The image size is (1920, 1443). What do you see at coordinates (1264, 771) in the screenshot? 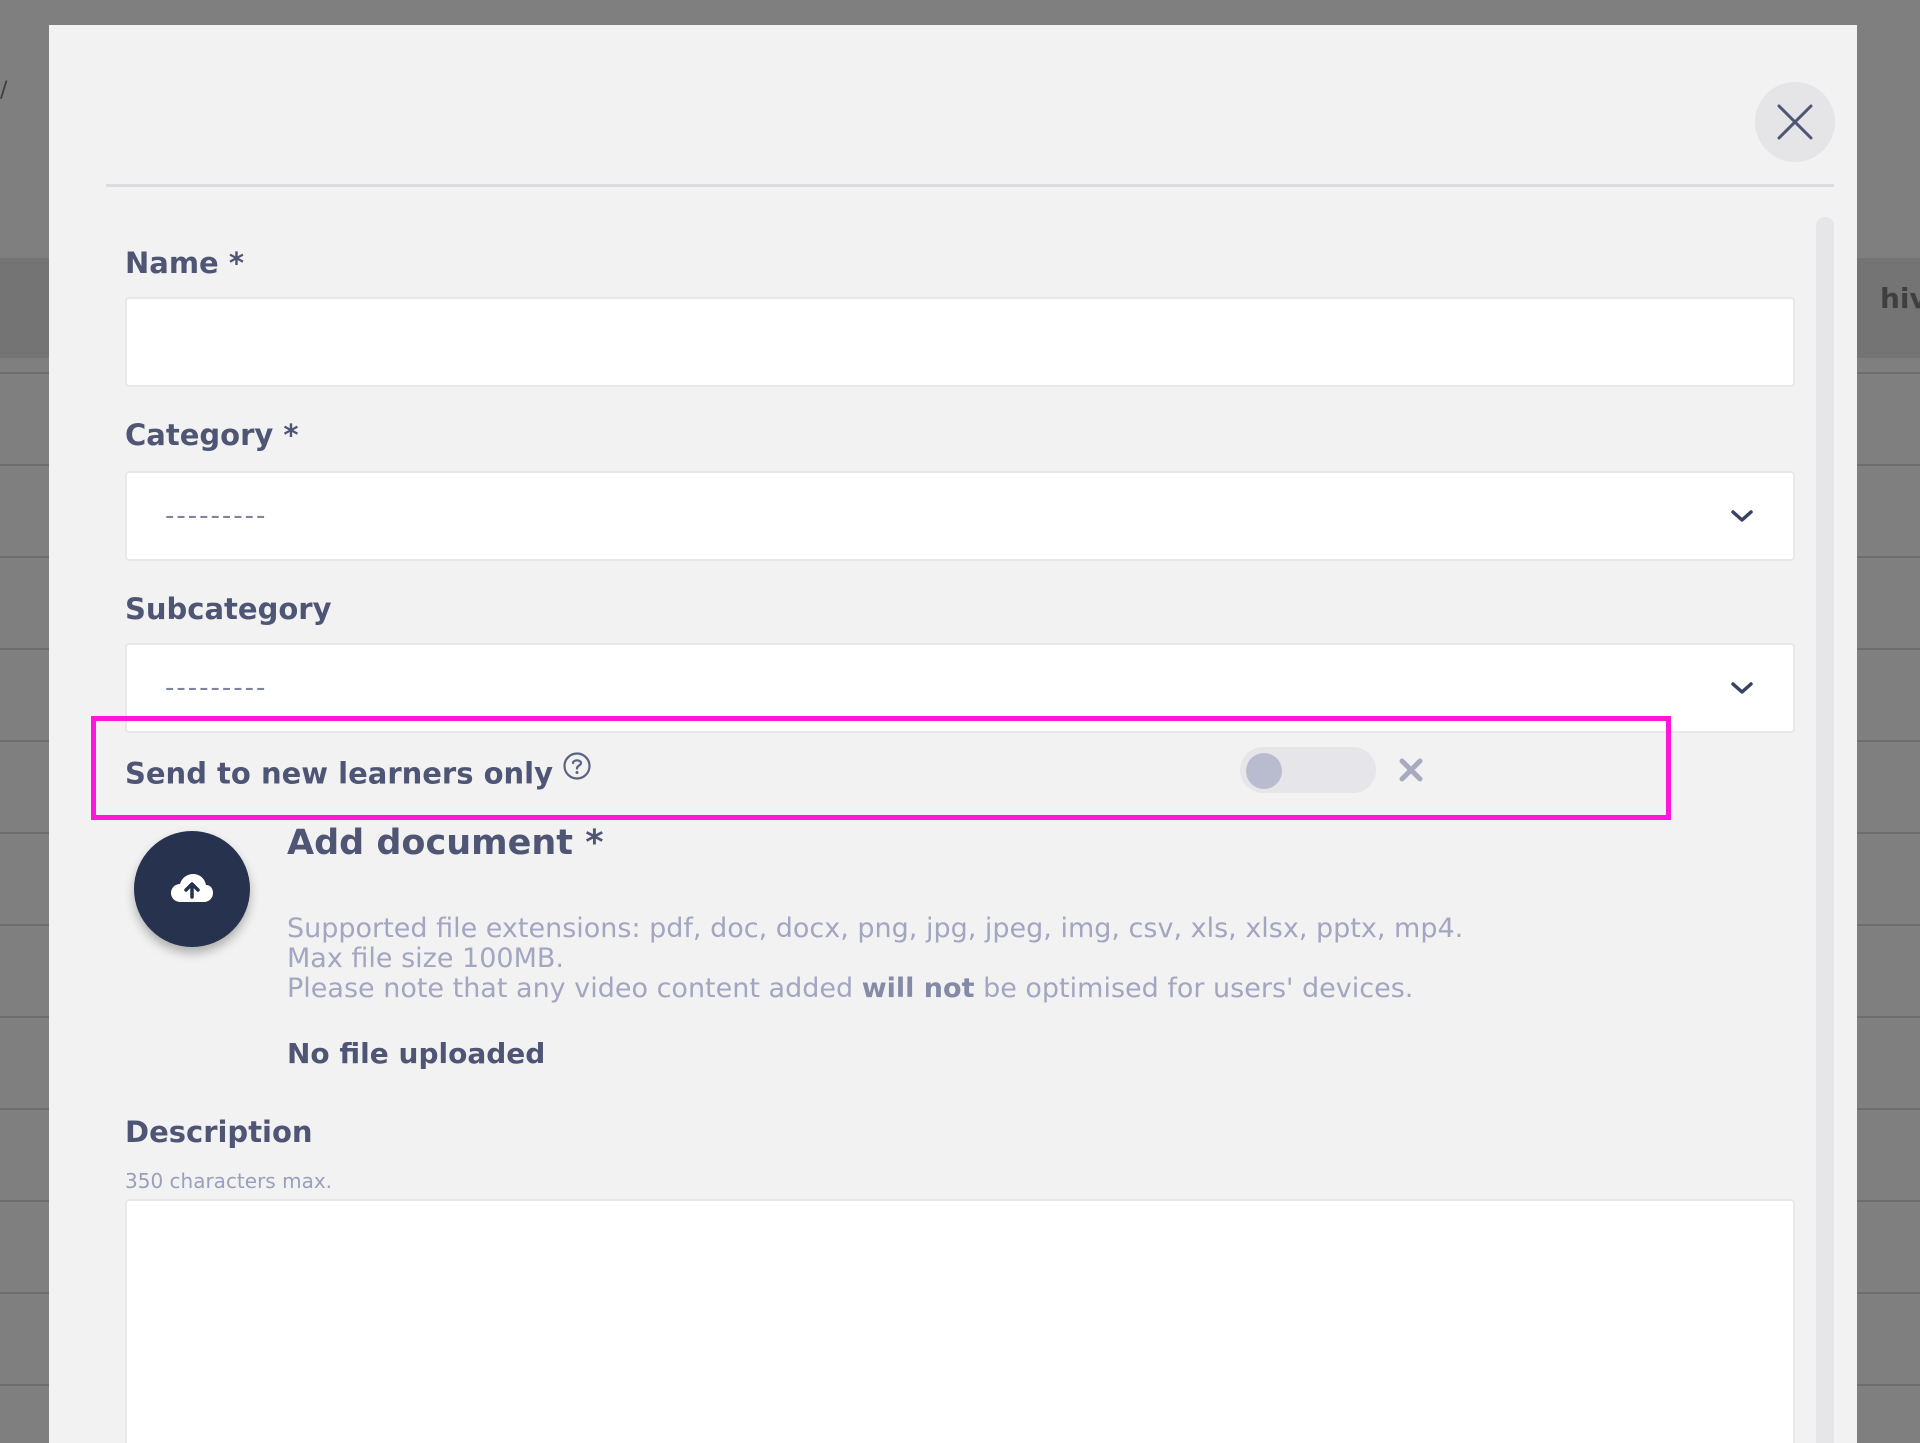
I see `toggle-knob` at bounding box center [1264, 771].